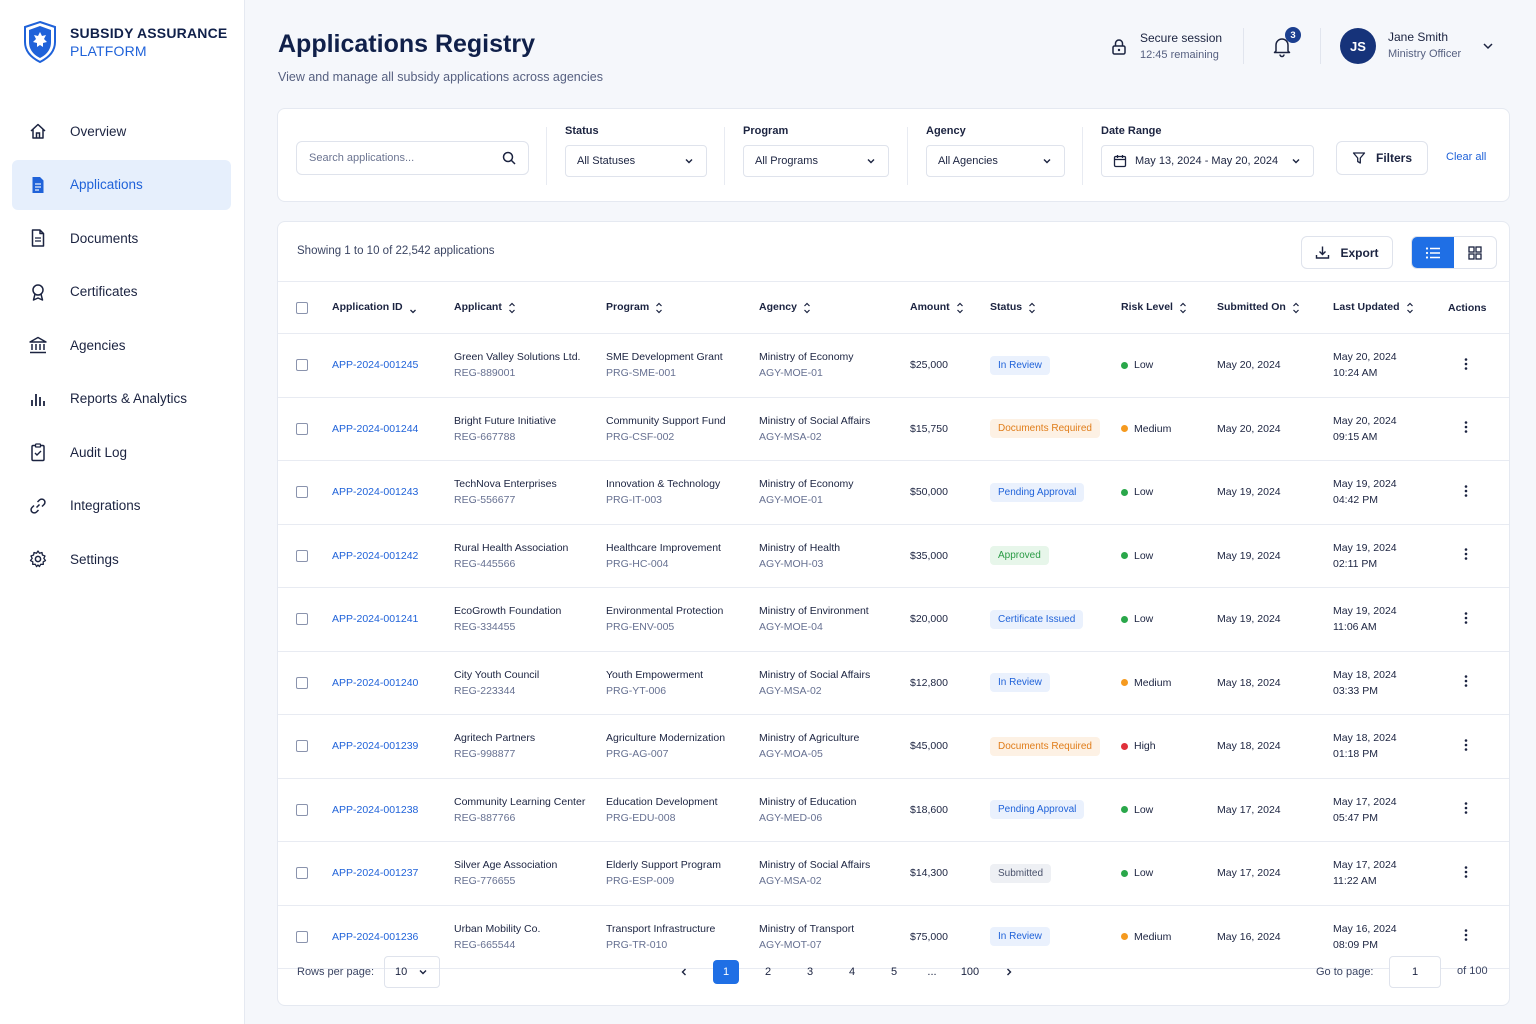 Image resolution: width=1536 pixels, height=1024 pixels. I want to click on sidebar-item-integrations: Integrations, so click(121, 506).